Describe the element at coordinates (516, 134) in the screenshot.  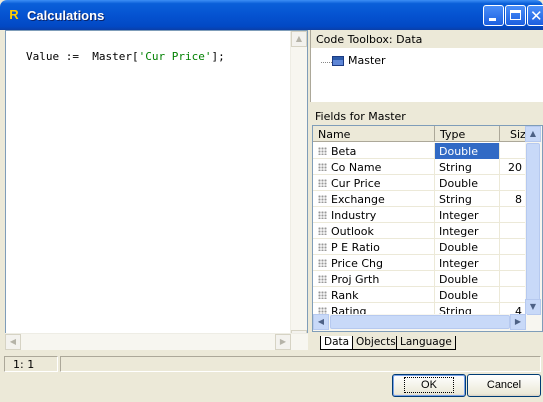
I see `column-header-size: Size` at that location.